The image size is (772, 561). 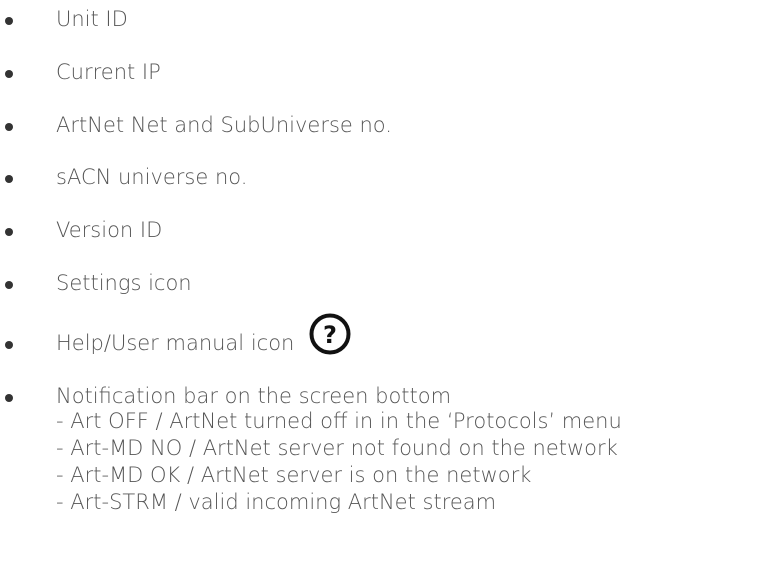 I want to click on question-mark-glyph: ?, so click(x=330, y=335).